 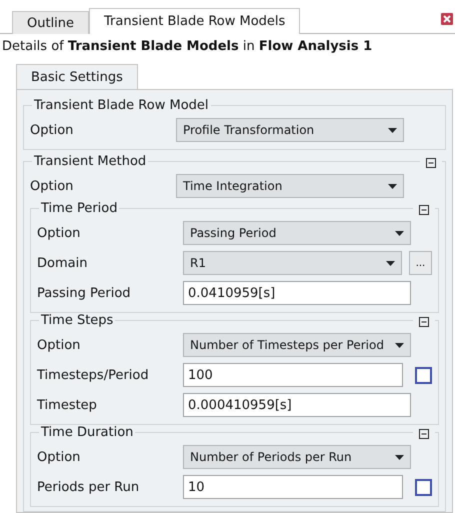 What do you see at coordinates (292, 263) in the screenshot?
I see `dropdown: R1` at bounding box center [292, 263].